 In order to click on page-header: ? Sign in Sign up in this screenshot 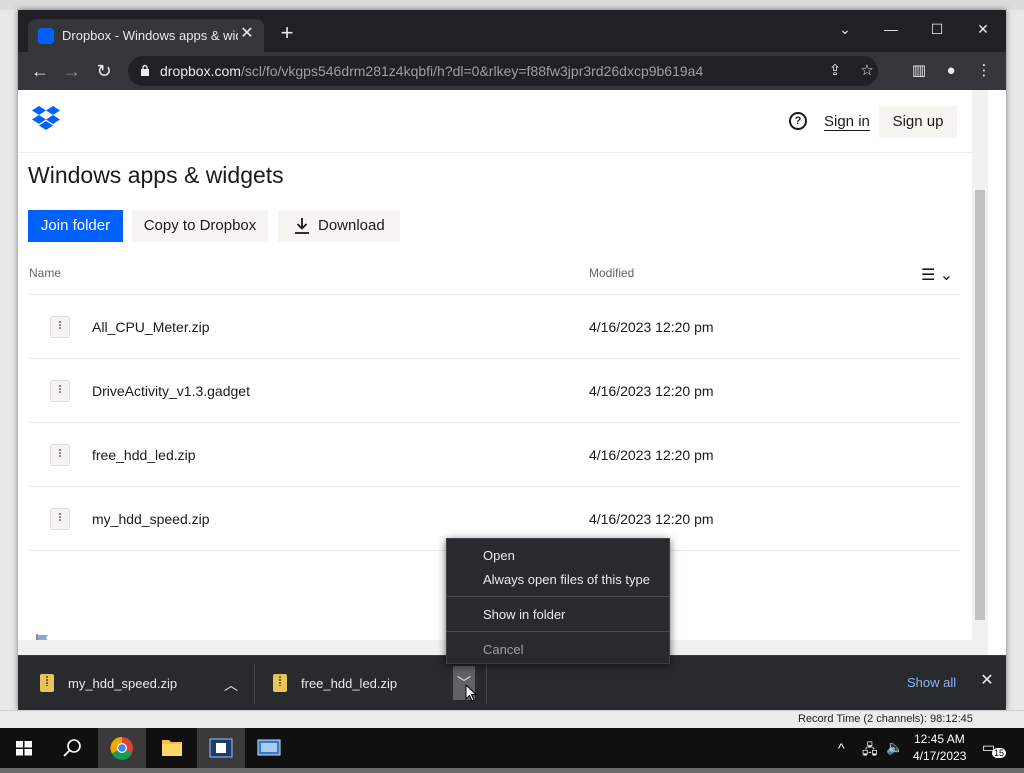, I will do `click(495, 121)`.